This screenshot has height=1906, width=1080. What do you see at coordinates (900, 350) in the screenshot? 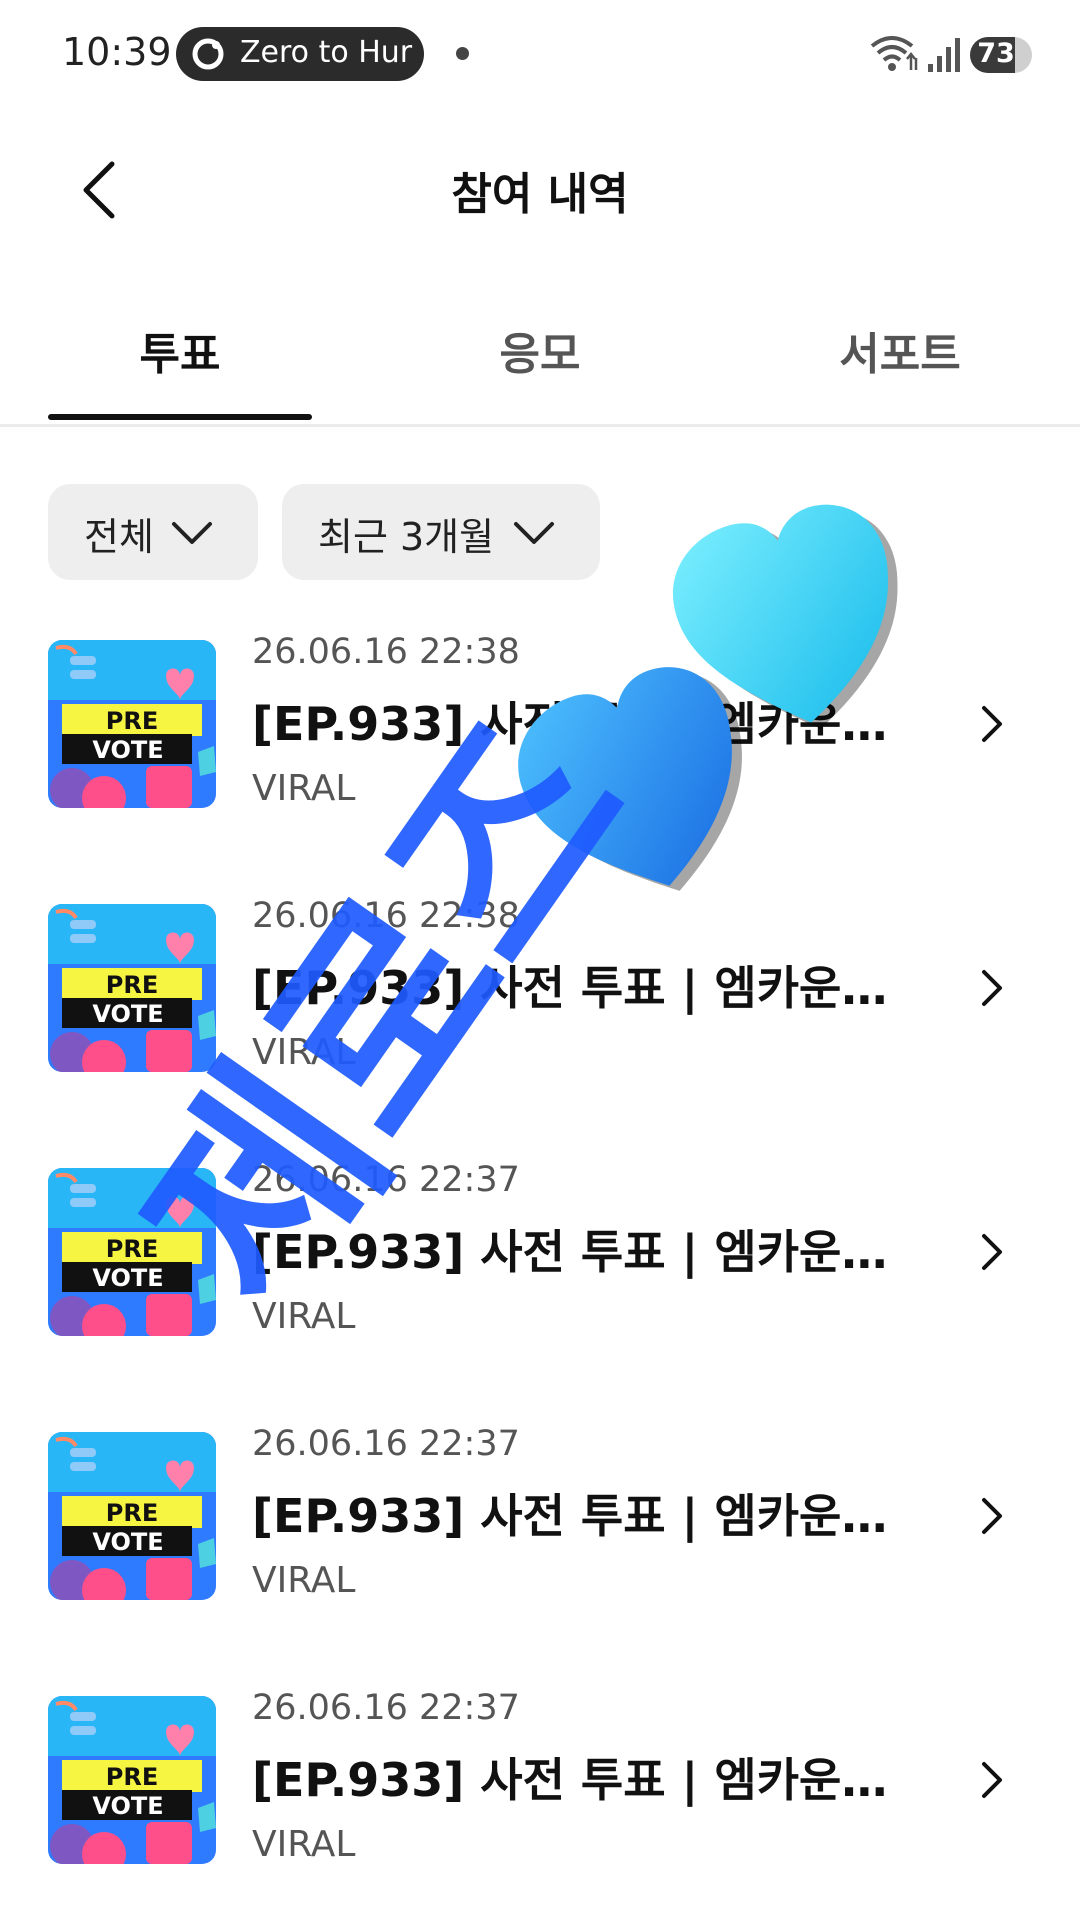
I see `tab-support: 서포트` at bounding box center [900, 350].